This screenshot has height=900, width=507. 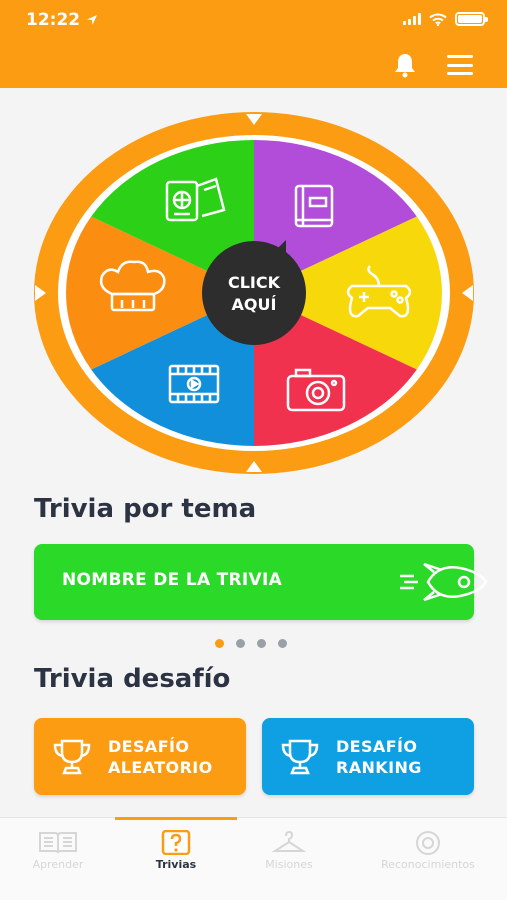 What do you see at coordinates (438, 19) in the screenshot?
I see `wifi-icon` at bounding box center [438, 19].